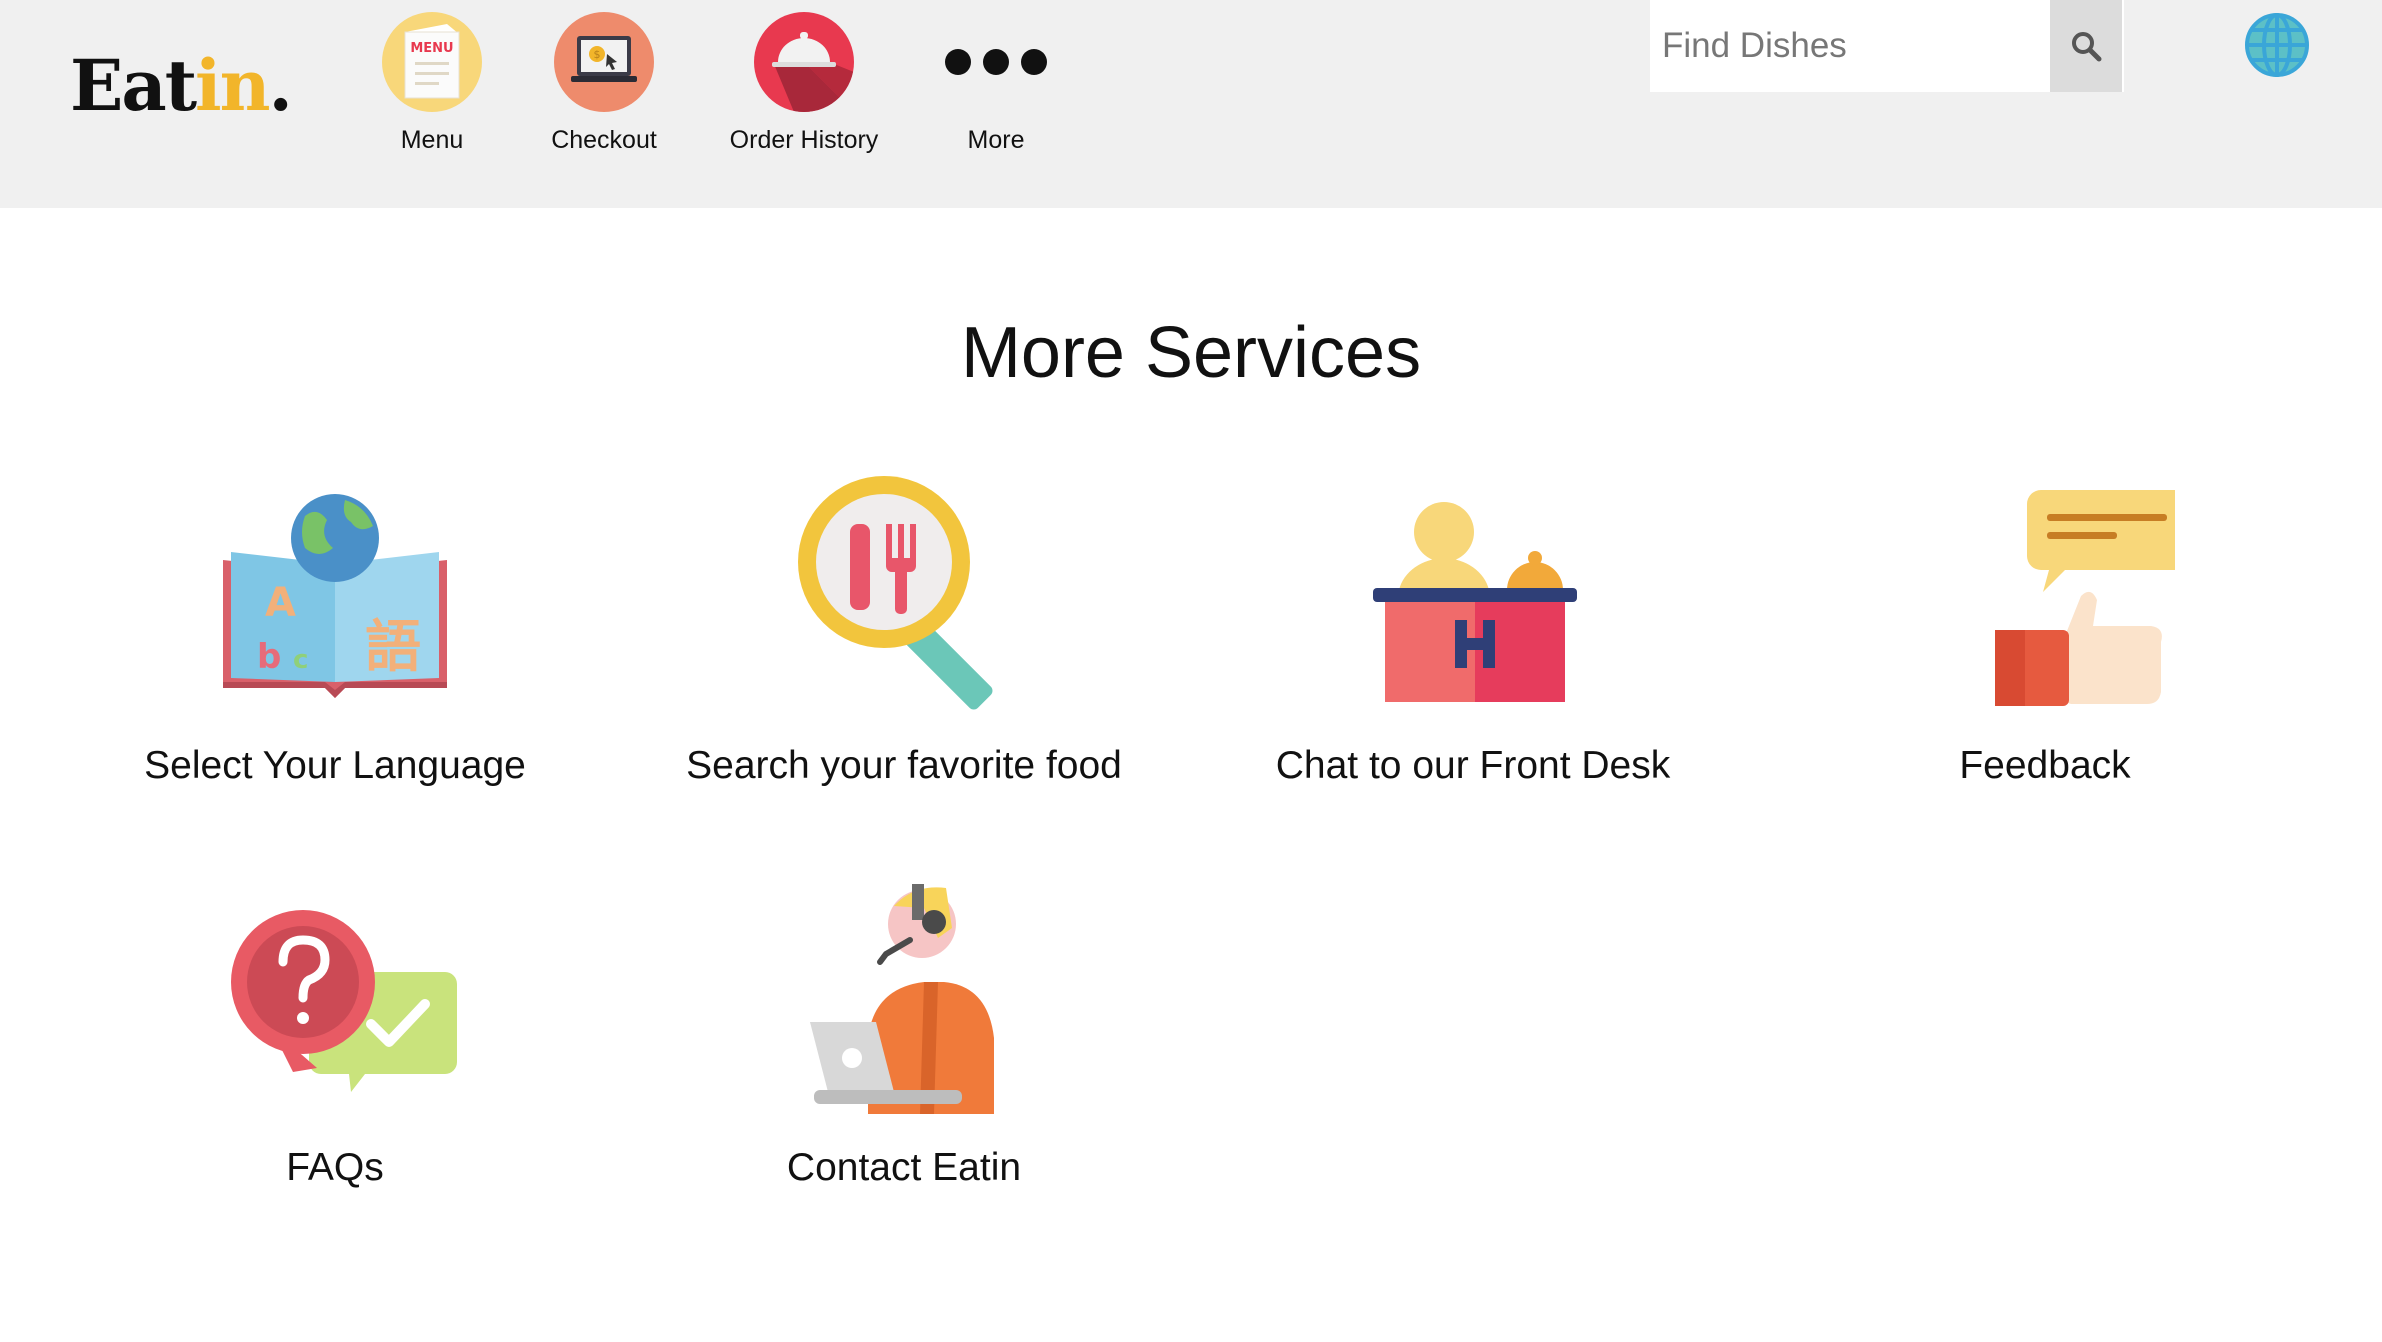  I want to click on search-bar, so click(1887, 46).